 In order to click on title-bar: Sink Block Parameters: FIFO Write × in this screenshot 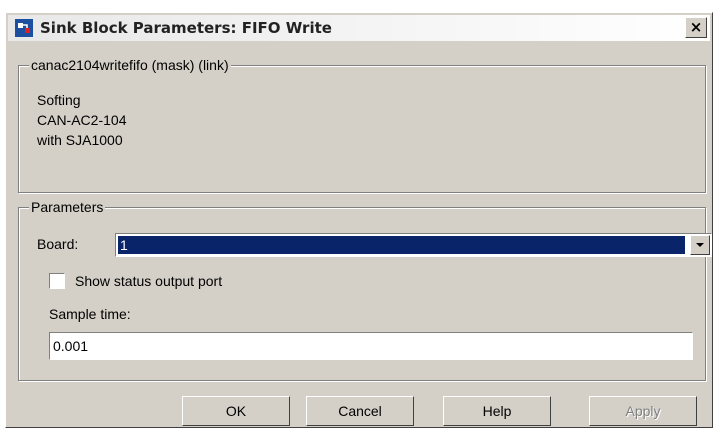, I will do `click(359, 28)`.